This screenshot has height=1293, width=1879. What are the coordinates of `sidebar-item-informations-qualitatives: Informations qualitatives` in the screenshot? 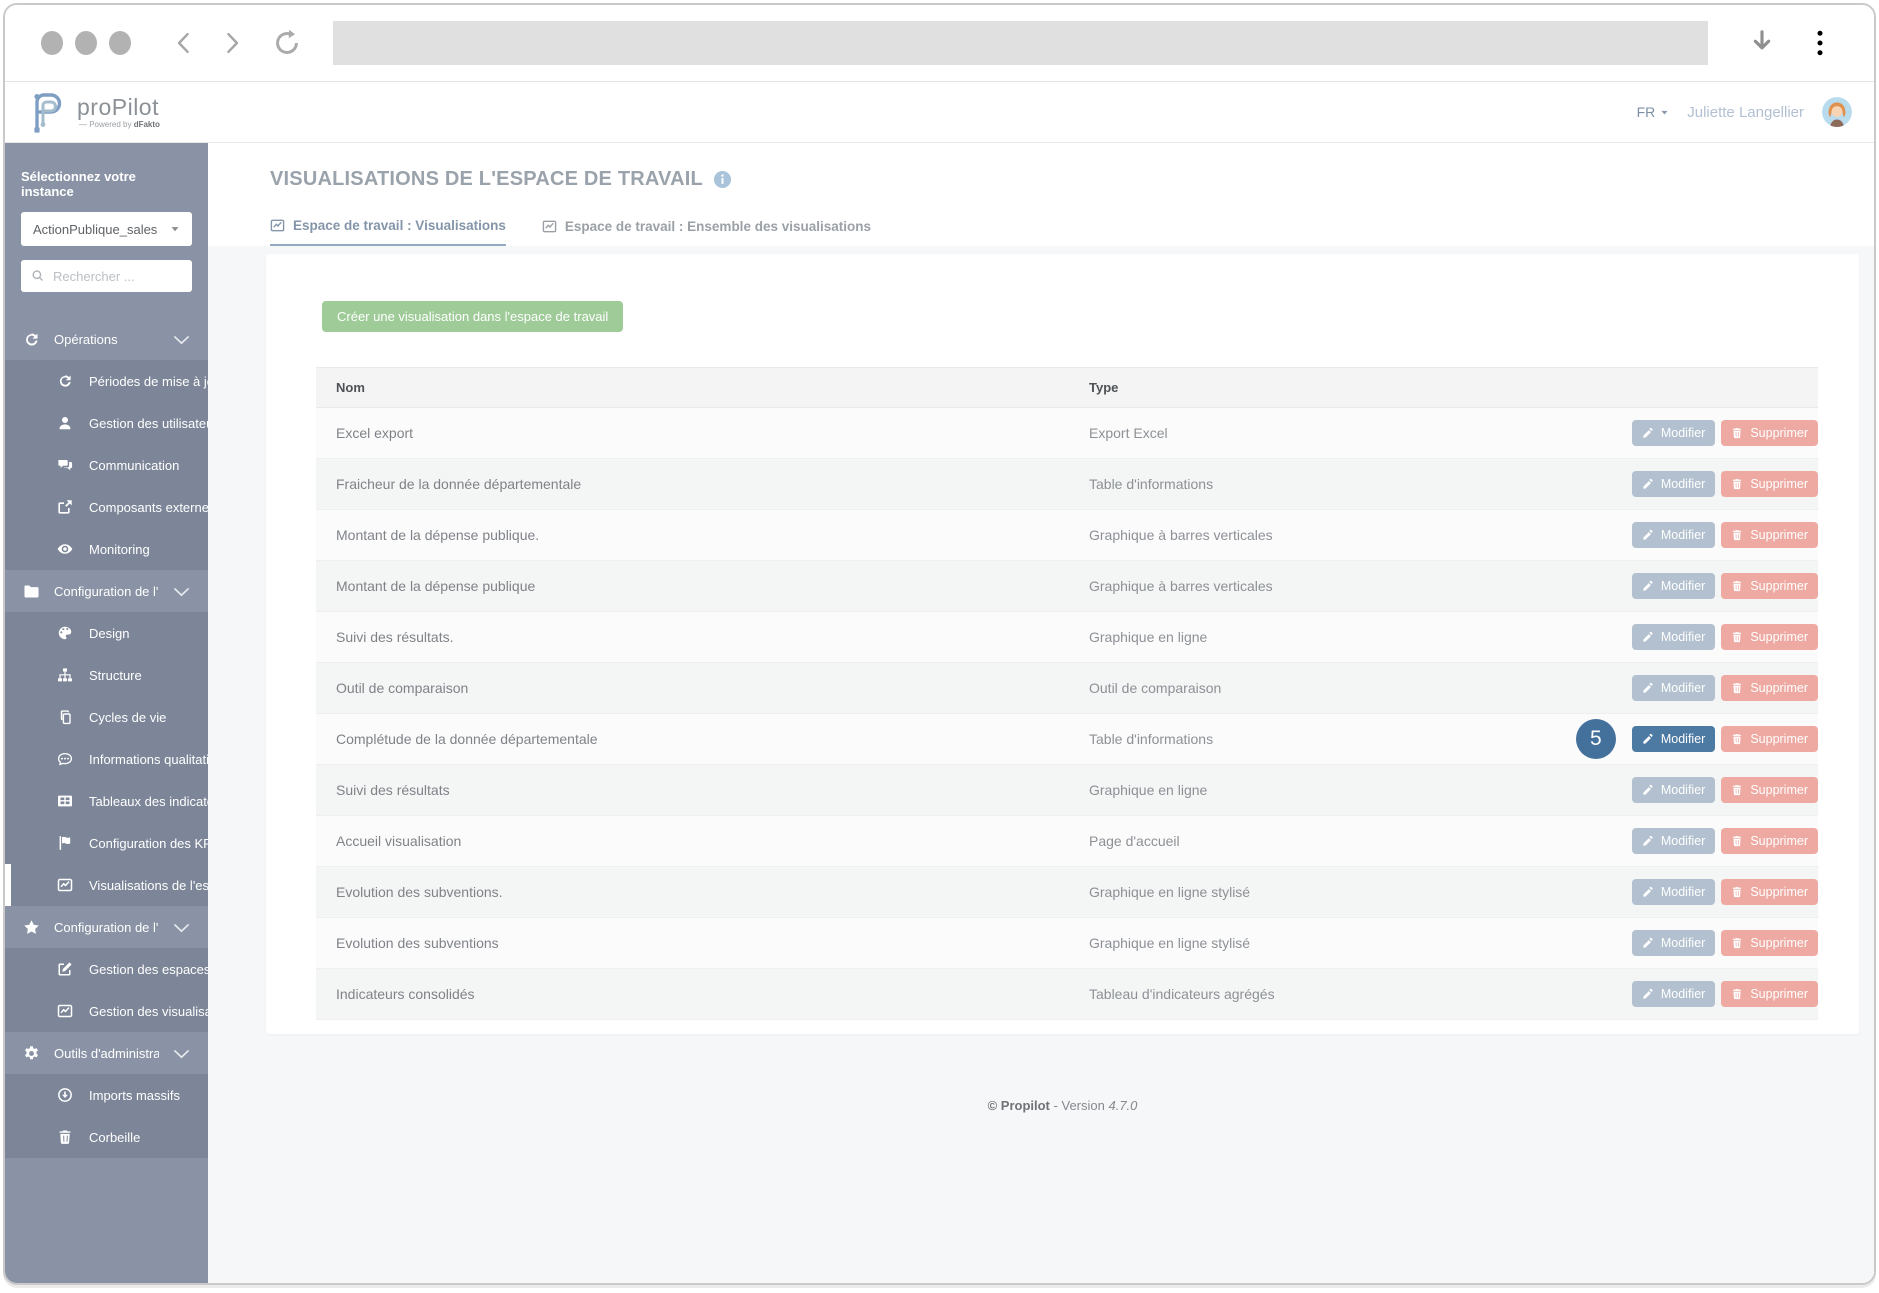 It's located at (106, 759).